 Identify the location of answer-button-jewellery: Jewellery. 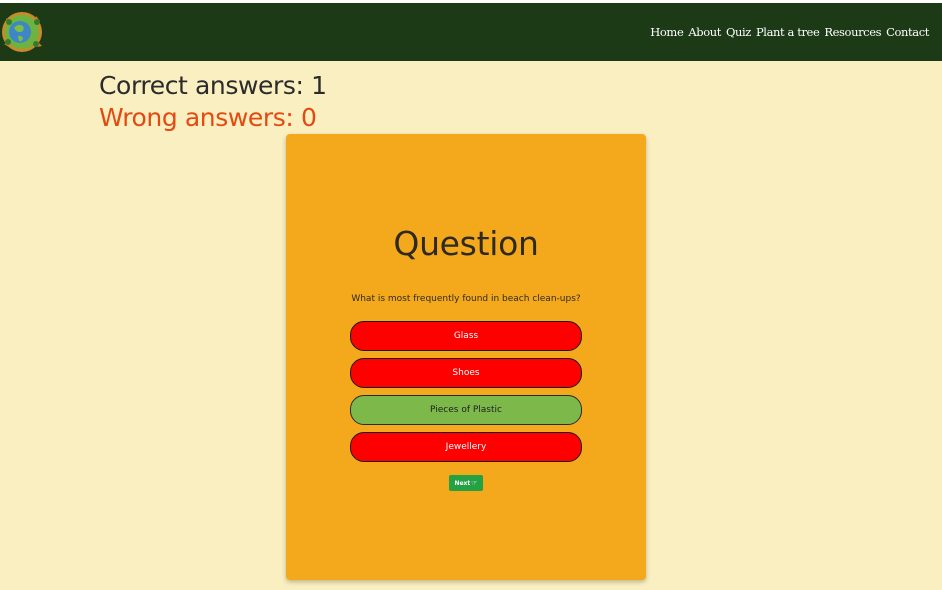
(466, 447).